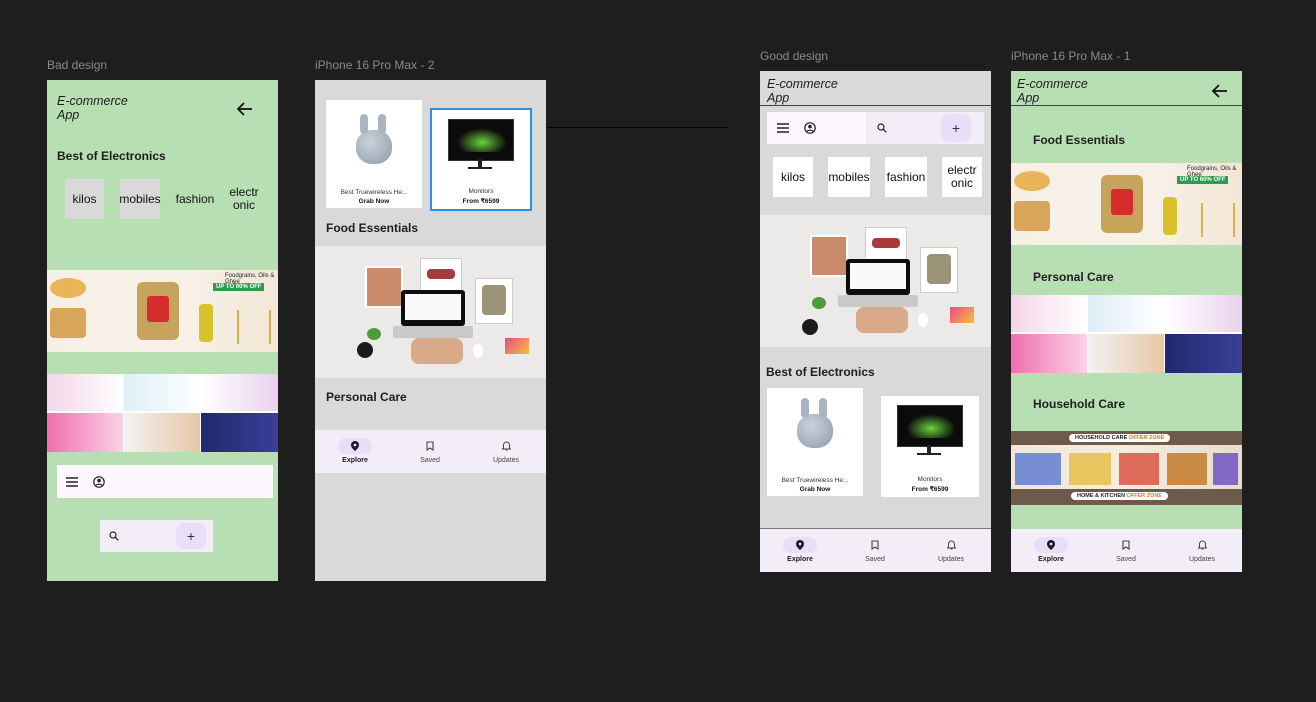  I want to click on toolbar, so click(165, 481).